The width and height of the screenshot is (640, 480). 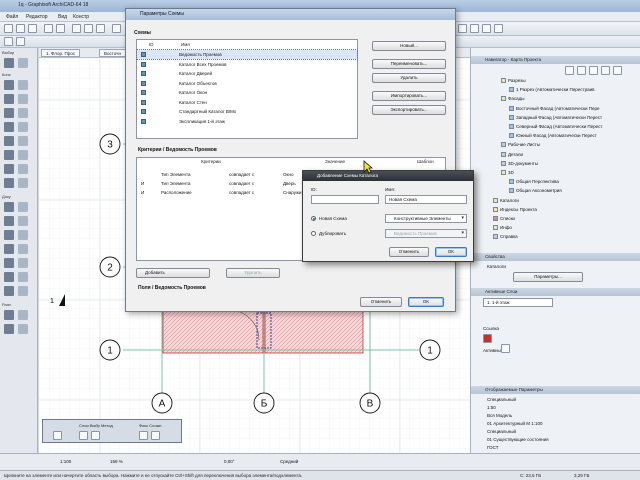 I want to click on redo-icon, so click(x=60, y=28).